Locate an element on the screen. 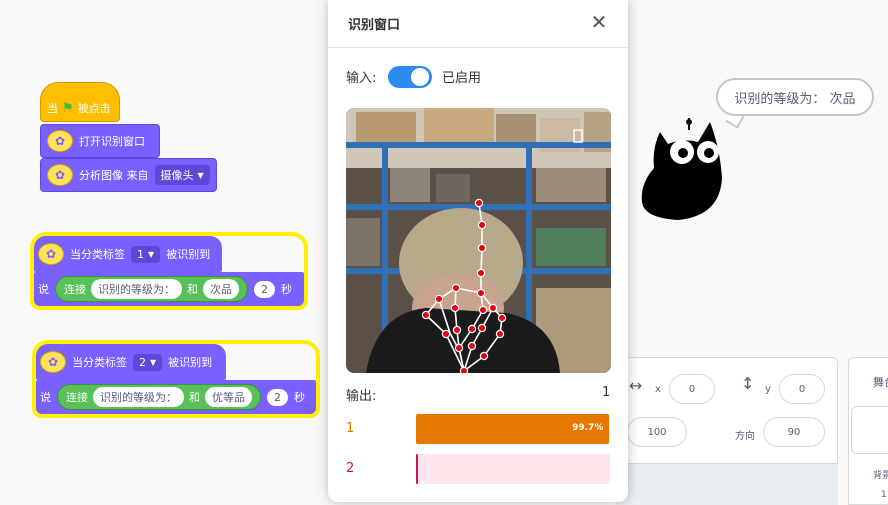 The height and width of the screenshot is (505, 888). text-b-input: 次品 is located at coordinates (221, 289).